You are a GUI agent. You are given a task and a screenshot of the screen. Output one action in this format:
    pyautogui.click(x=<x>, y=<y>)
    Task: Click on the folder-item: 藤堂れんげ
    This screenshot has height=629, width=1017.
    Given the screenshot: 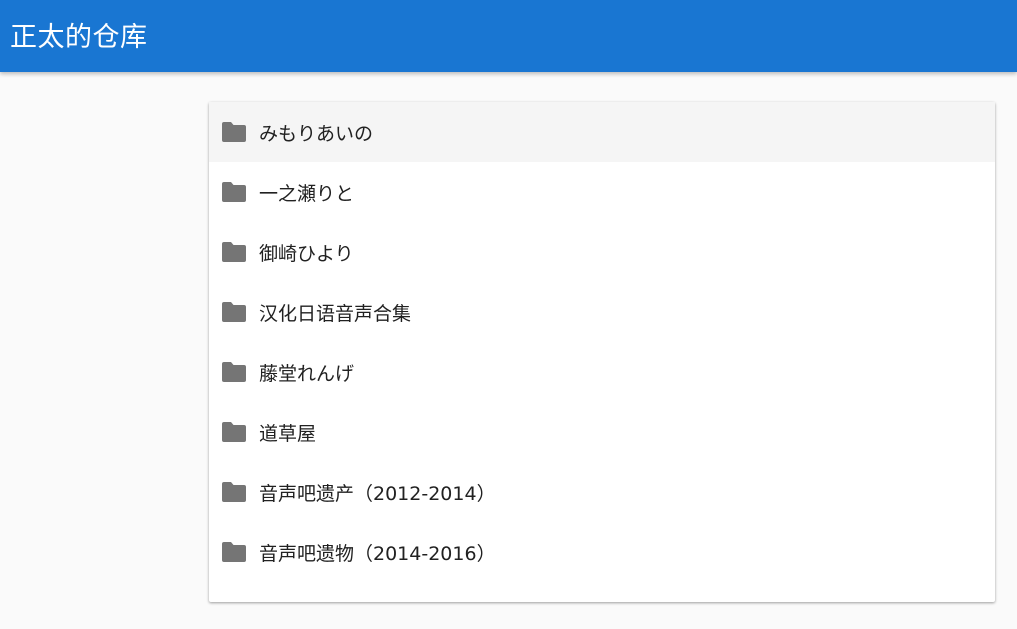 What is the action you would take?
    pyautogui.click(x=602, y=372)
    